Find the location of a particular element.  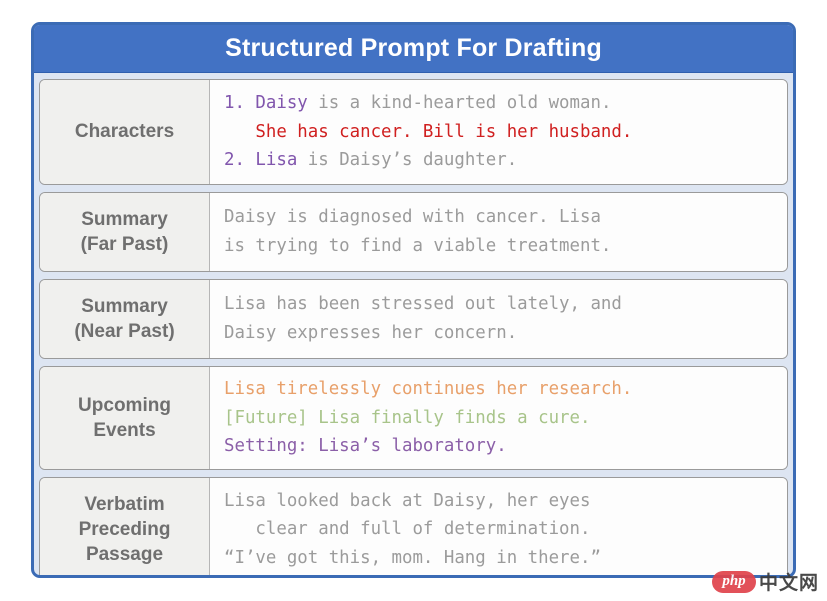

text-span: Lisa tirelessly continues her research. is located at coordinates (428, 389).